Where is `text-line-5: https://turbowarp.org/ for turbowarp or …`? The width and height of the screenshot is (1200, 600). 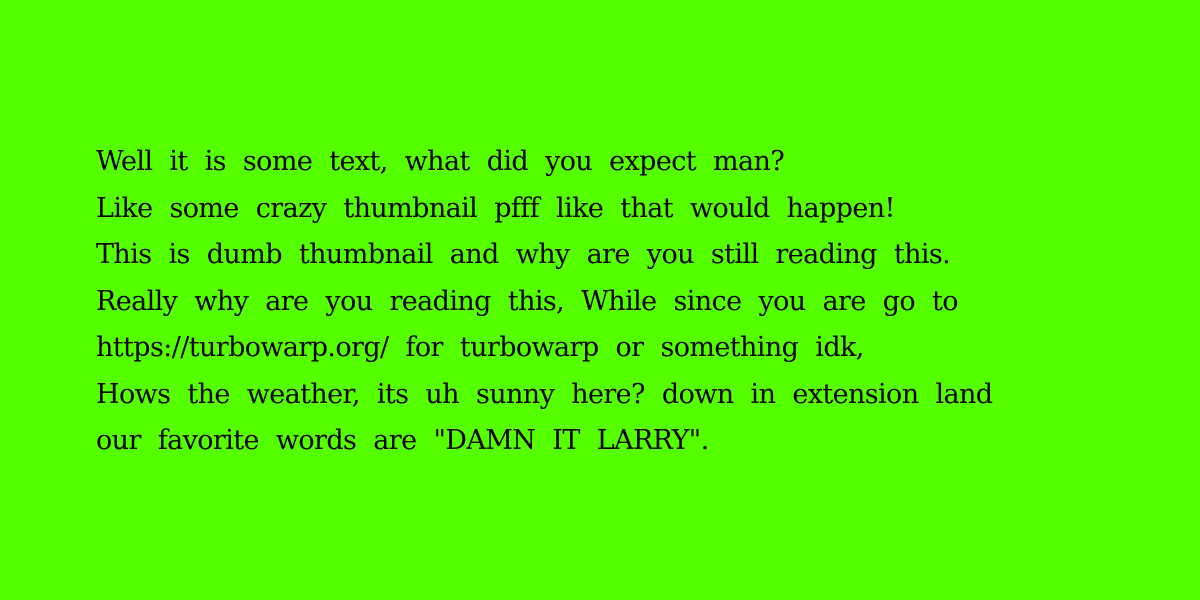 text-line-5: https://turbowarp.org/ for turbowarp or … is located at coordinates (480, 347).